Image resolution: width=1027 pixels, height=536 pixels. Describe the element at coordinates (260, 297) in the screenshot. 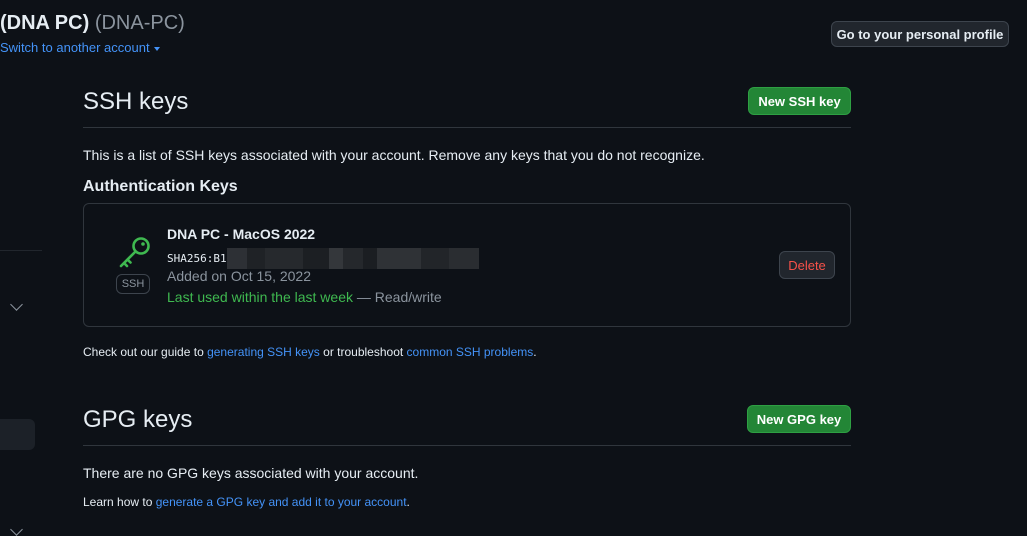

I see `ssh-key-last-used: Last used within the last week` at that location.